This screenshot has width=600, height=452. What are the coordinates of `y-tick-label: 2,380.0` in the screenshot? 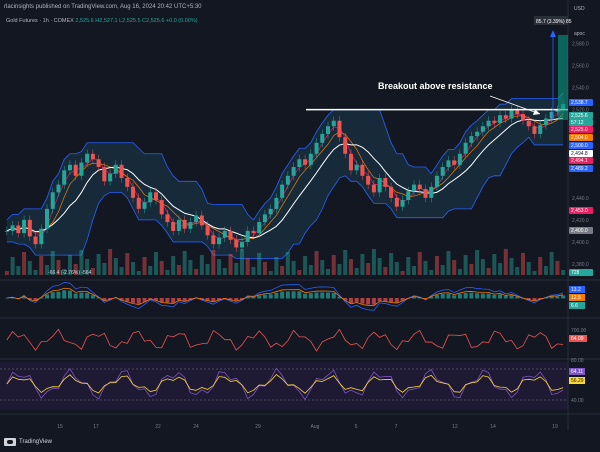 It's located at (580, 265).